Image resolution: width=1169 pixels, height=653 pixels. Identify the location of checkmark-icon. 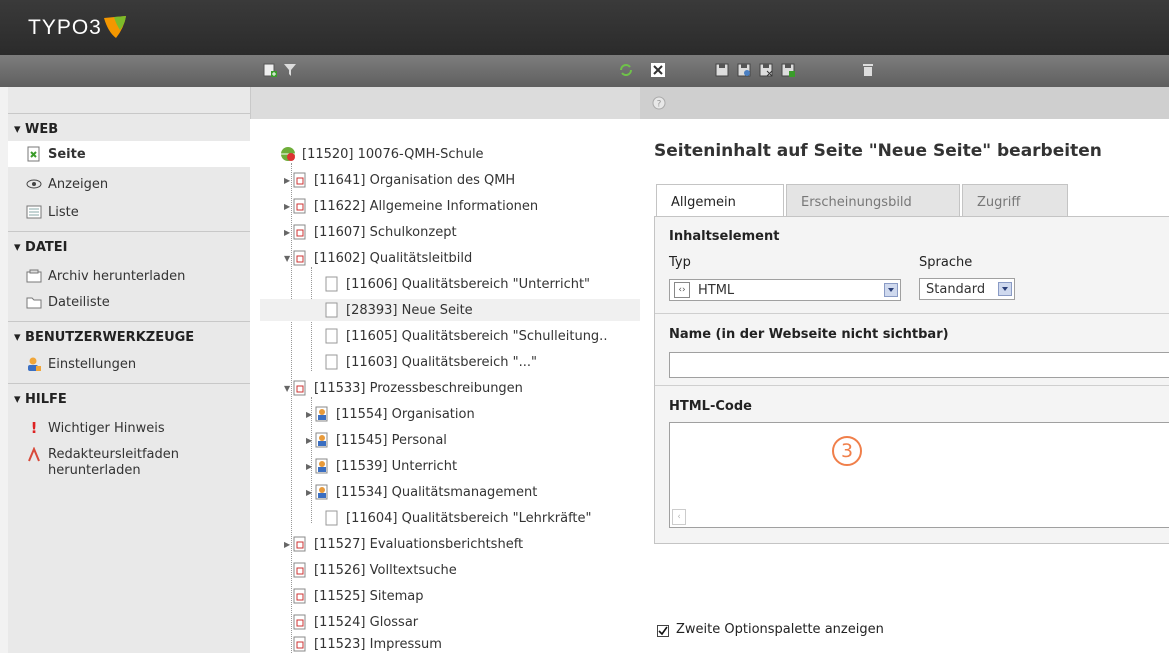
(663, 631).